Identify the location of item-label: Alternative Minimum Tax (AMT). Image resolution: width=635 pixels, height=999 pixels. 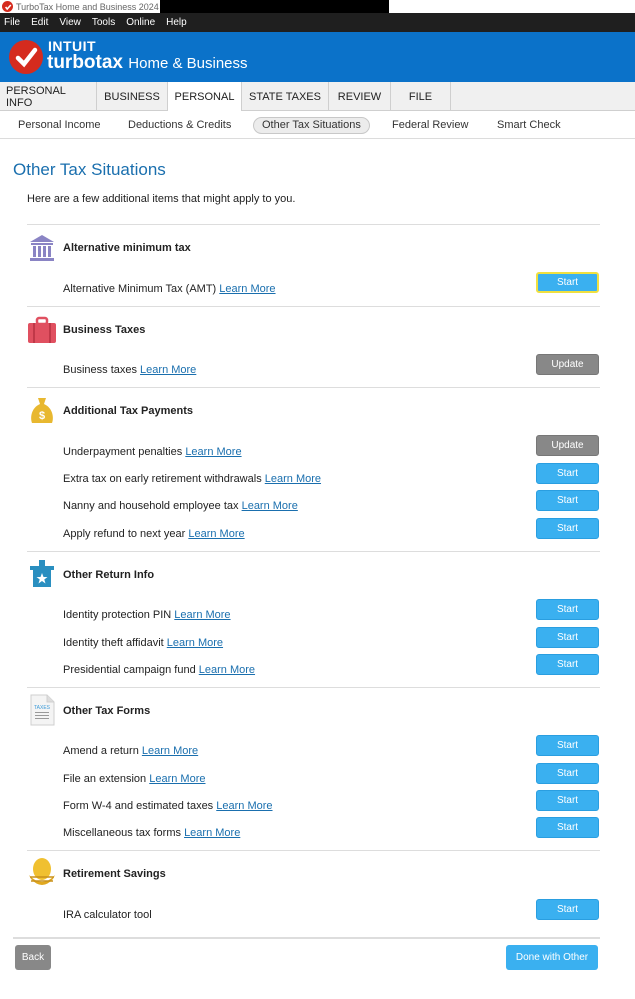
(140, 289).